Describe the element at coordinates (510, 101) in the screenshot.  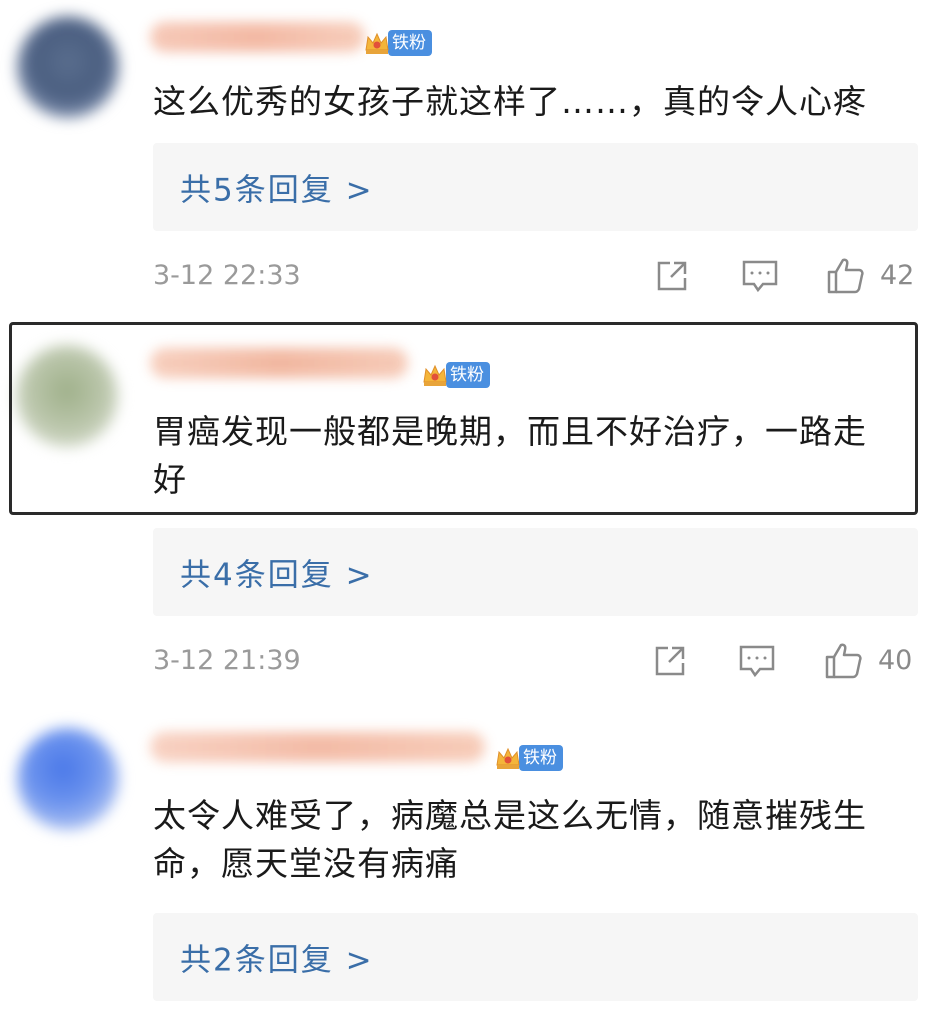
I see `comment-text: 这么优秀的女孩子就这样了……，真的令人心疼` at that location.